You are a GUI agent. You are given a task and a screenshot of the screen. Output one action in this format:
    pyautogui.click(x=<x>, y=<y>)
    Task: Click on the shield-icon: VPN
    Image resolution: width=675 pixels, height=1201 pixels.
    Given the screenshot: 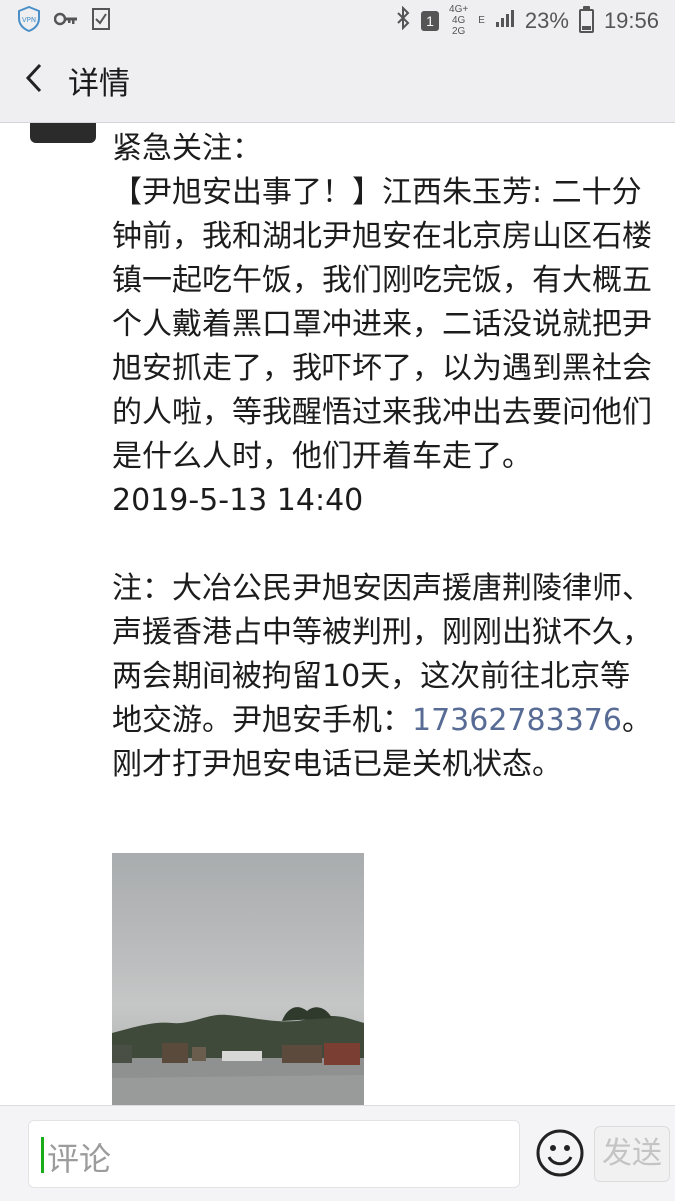 What is the action you would take?
    pyautogui.click(x=29, y=20)
    